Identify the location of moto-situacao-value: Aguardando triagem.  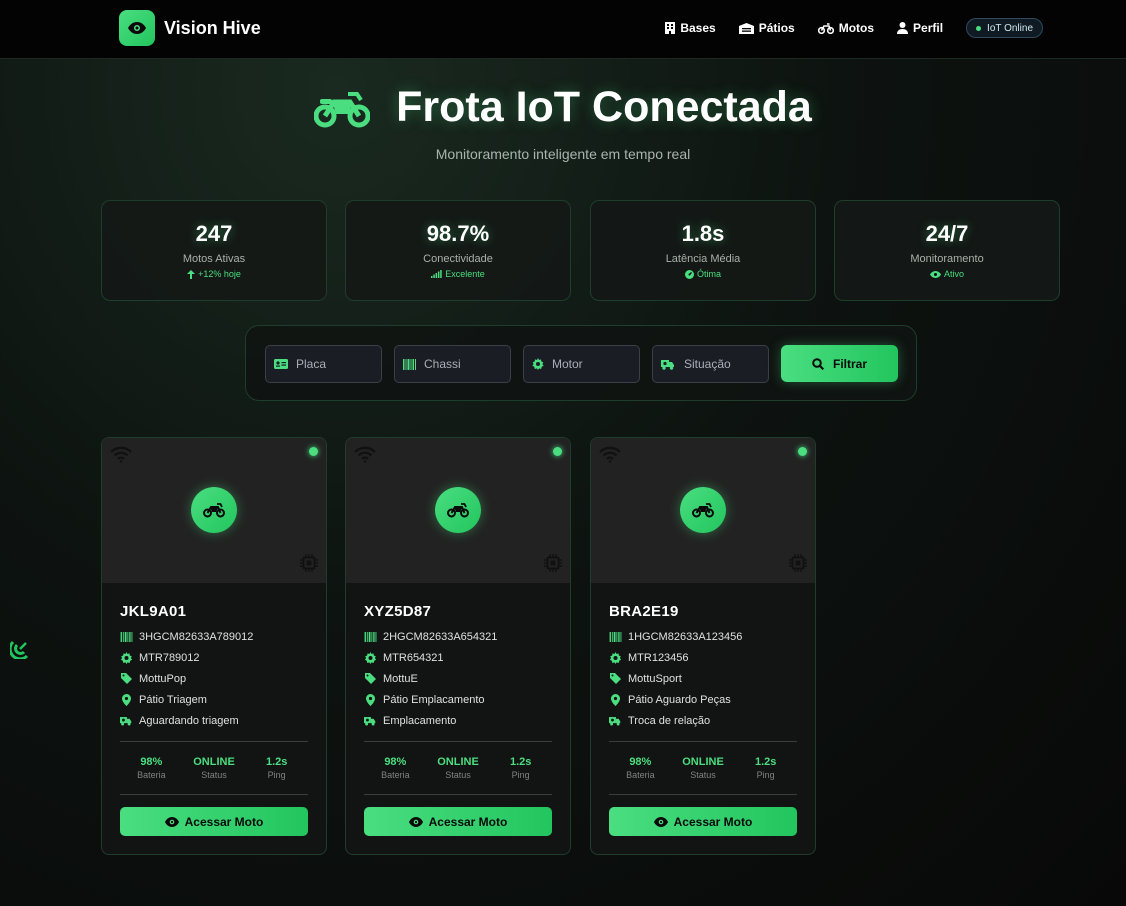
(189, 720).